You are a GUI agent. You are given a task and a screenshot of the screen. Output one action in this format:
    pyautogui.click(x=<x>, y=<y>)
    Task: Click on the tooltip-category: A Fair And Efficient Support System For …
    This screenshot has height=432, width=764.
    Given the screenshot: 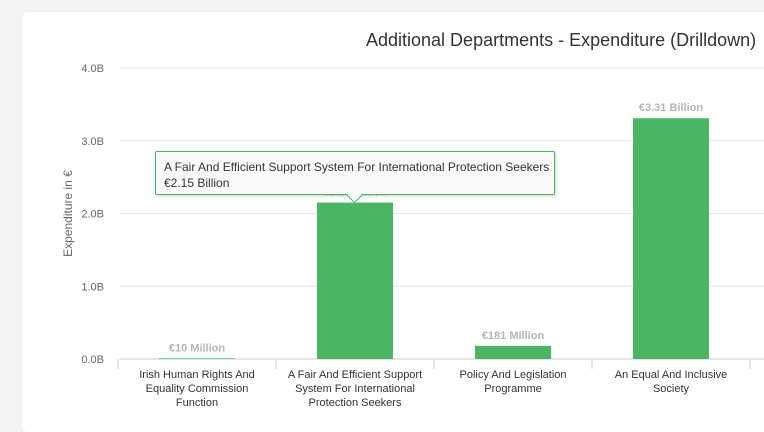 What is the action you would take?
    pyautogui.click(x=357, y=167)
    